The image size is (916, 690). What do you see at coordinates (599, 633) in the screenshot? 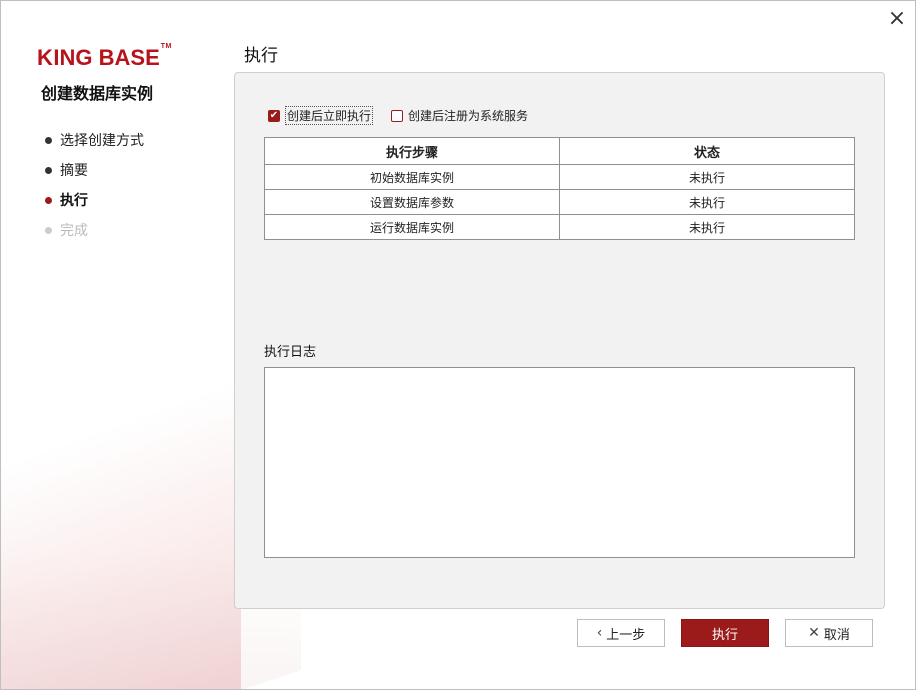
I see `chevron-left-icon: ‹` at bounding box center [599, 633].